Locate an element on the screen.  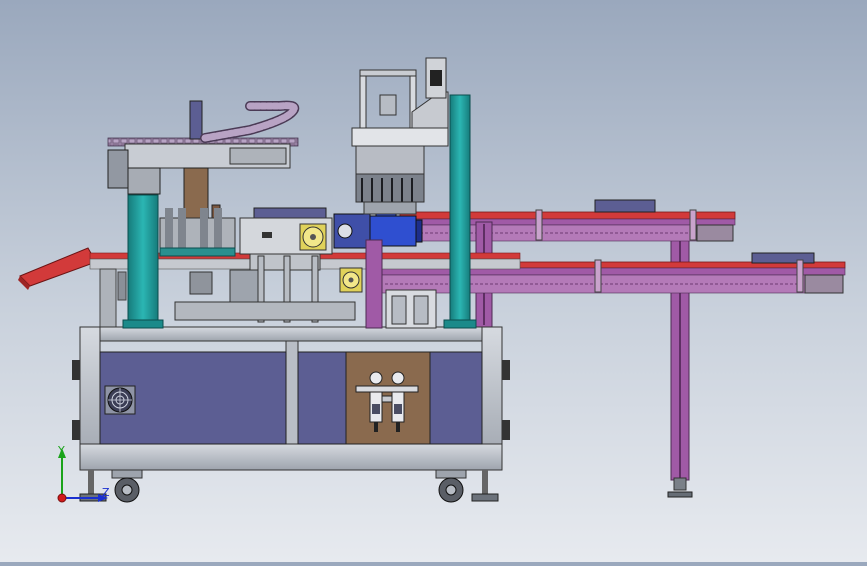
axis-z-label: Z is located at coordinates (106, 492).